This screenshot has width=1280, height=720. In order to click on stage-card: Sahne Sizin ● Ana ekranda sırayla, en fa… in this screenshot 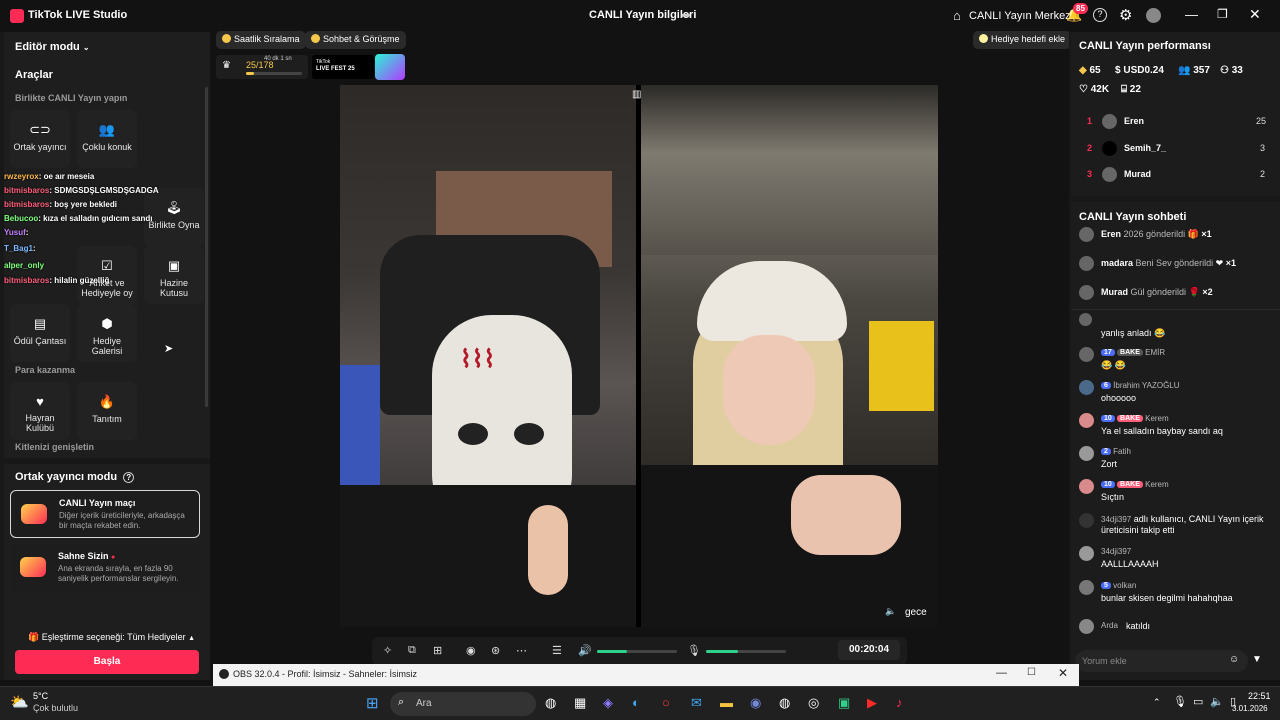, I will do `click(105, 568)`.